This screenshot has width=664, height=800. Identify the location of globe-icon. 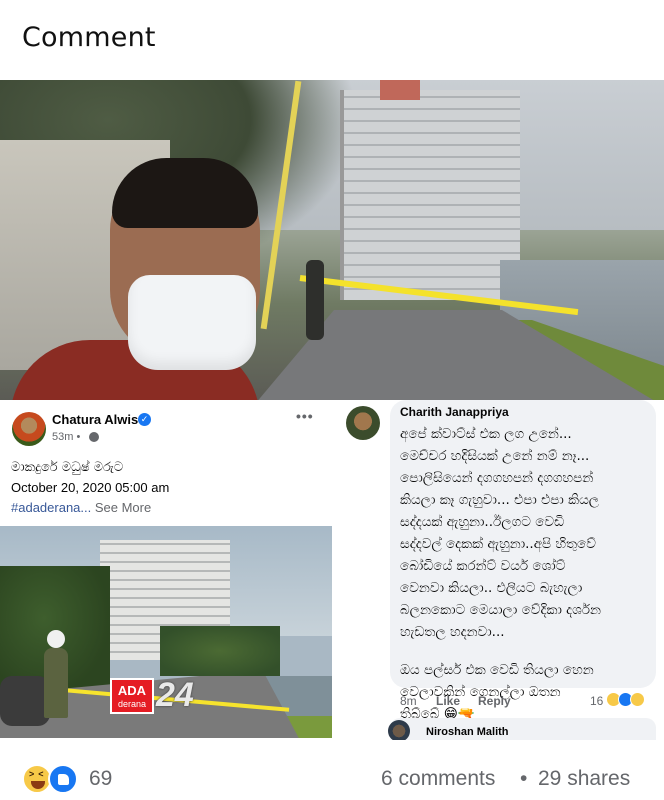
(94, 437).